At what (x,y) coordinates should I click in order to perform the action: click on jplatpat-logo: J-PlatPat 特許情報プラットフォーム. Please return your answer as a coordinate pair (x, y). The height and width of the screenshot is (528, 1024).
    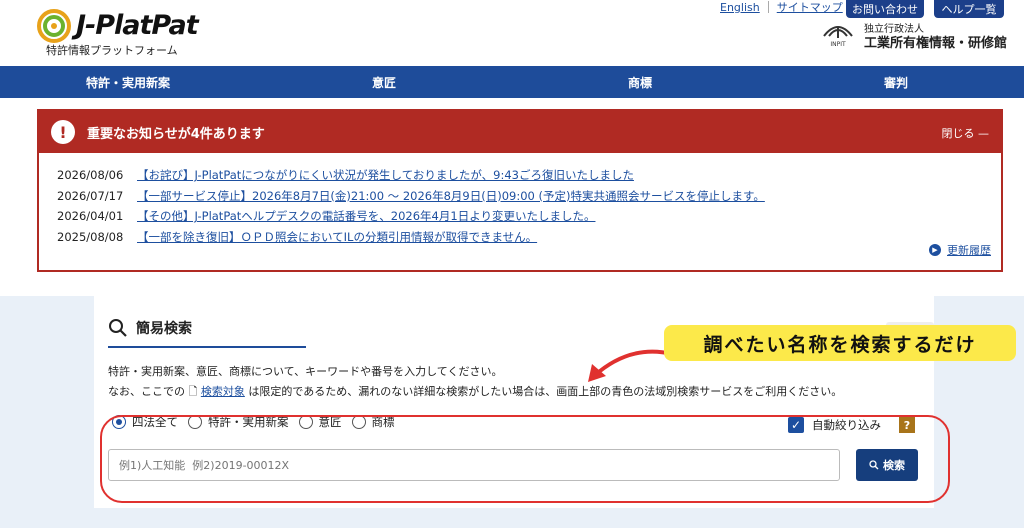
    Looking at the image, I should click on (121, 32).